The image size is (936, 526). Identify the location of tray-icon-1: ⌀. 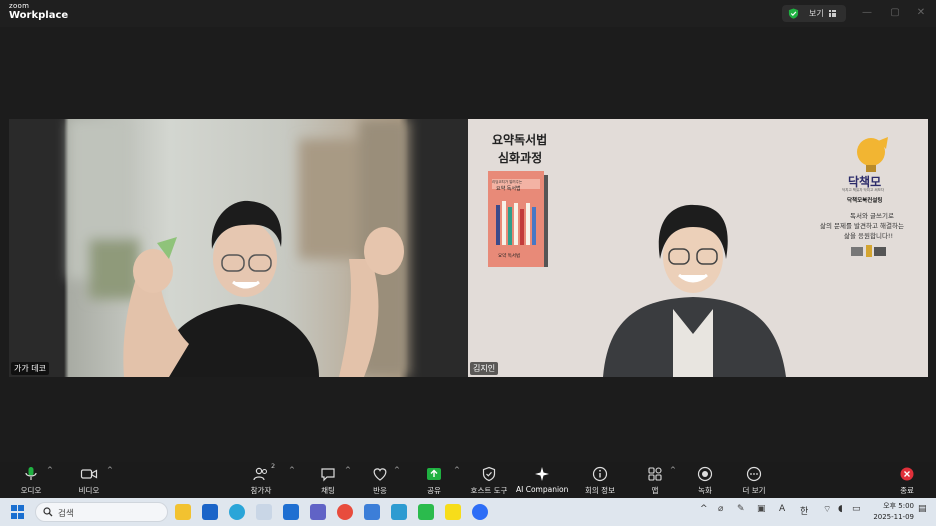
(720, 509).